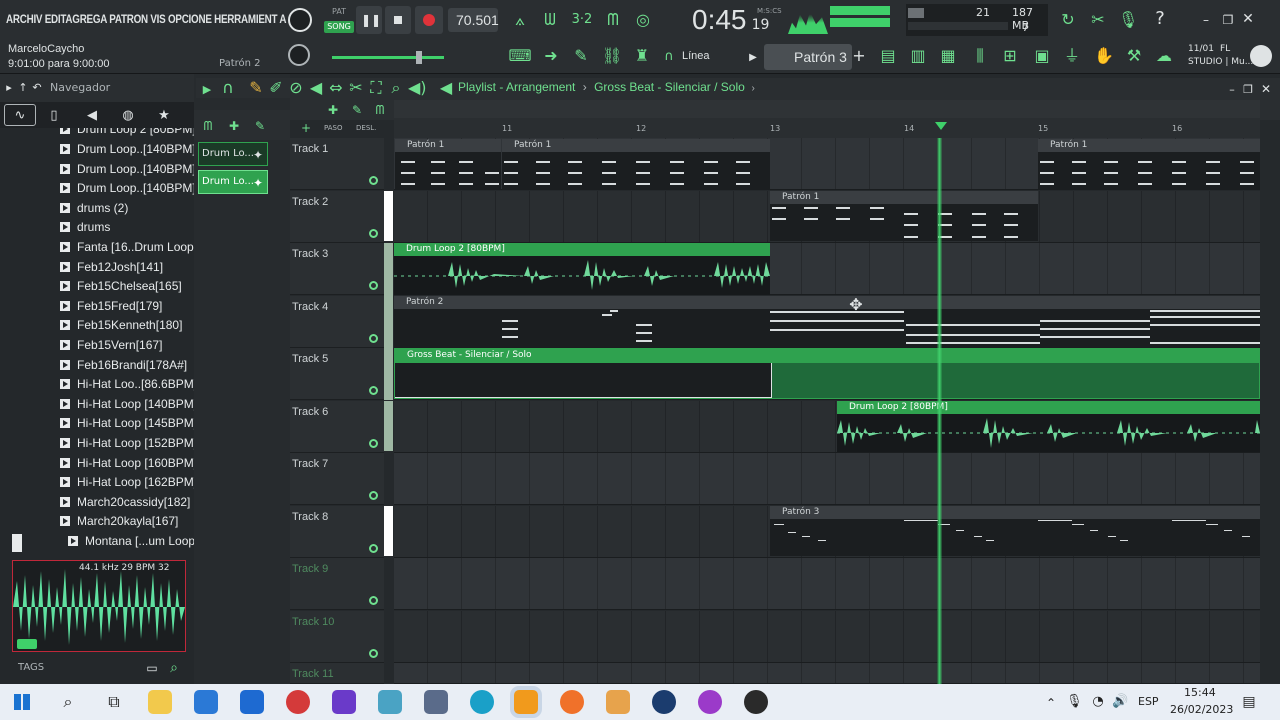 This screenshot has height=720, width=1280. What do you see at coordinates (298, 702) in the screenshot?
I see `app-red-icon` at bounding box center [298, 702].